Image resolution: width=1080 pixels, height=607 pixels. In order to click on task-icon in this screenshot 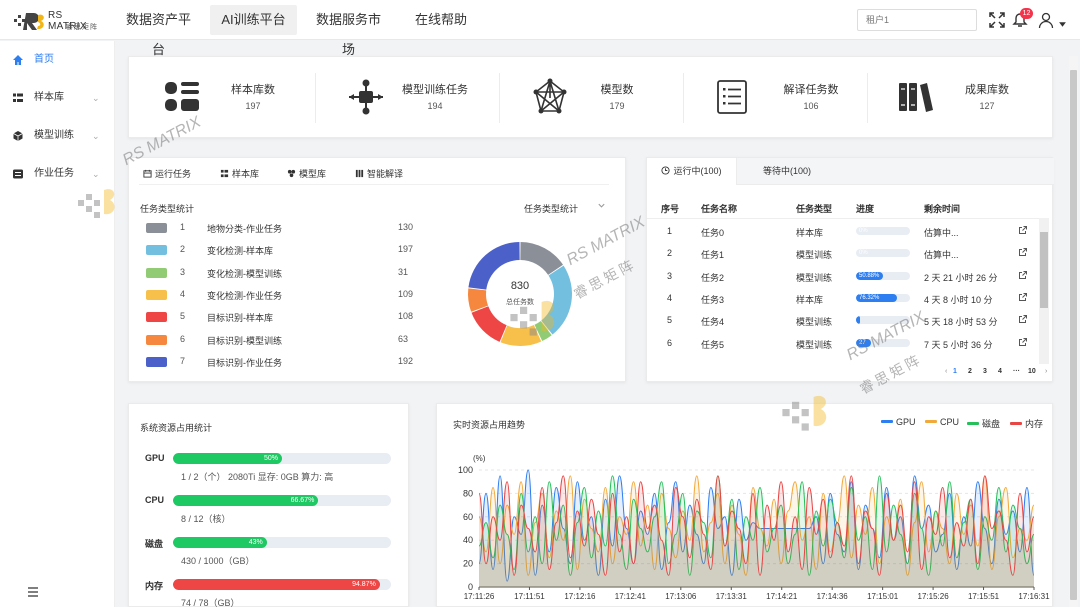, I will do `click(18, 174)`.